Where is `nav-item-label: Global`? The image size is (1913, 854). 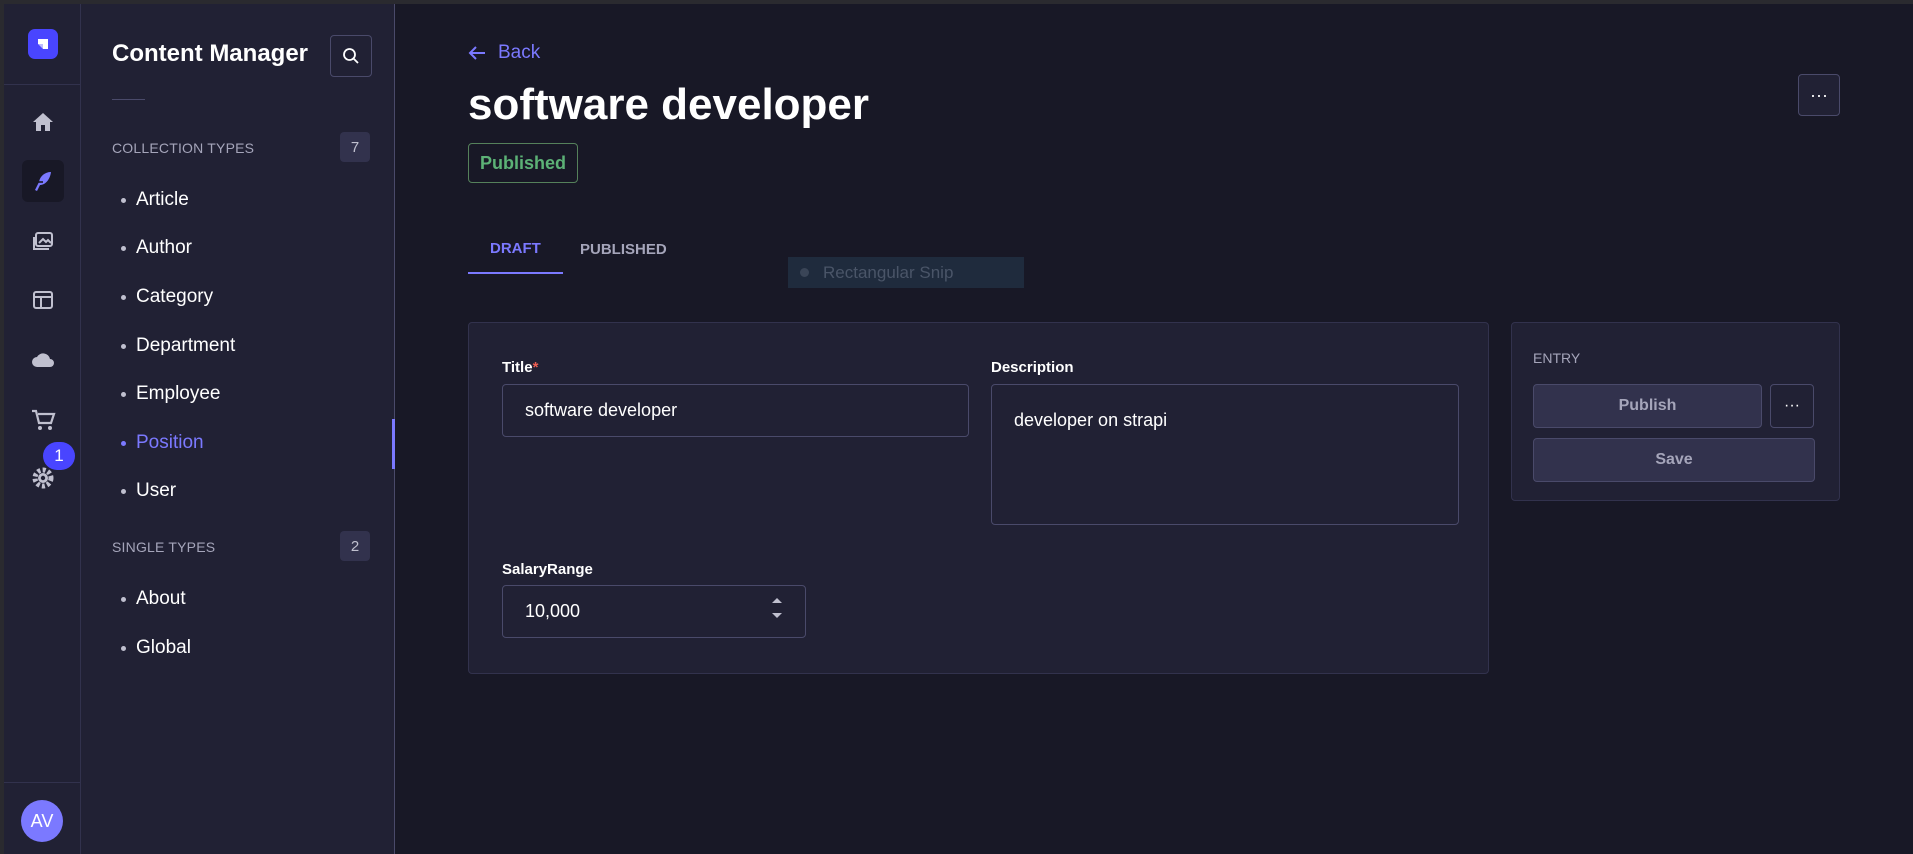 nav-item-label: Global is located at coordinates (163, 647).